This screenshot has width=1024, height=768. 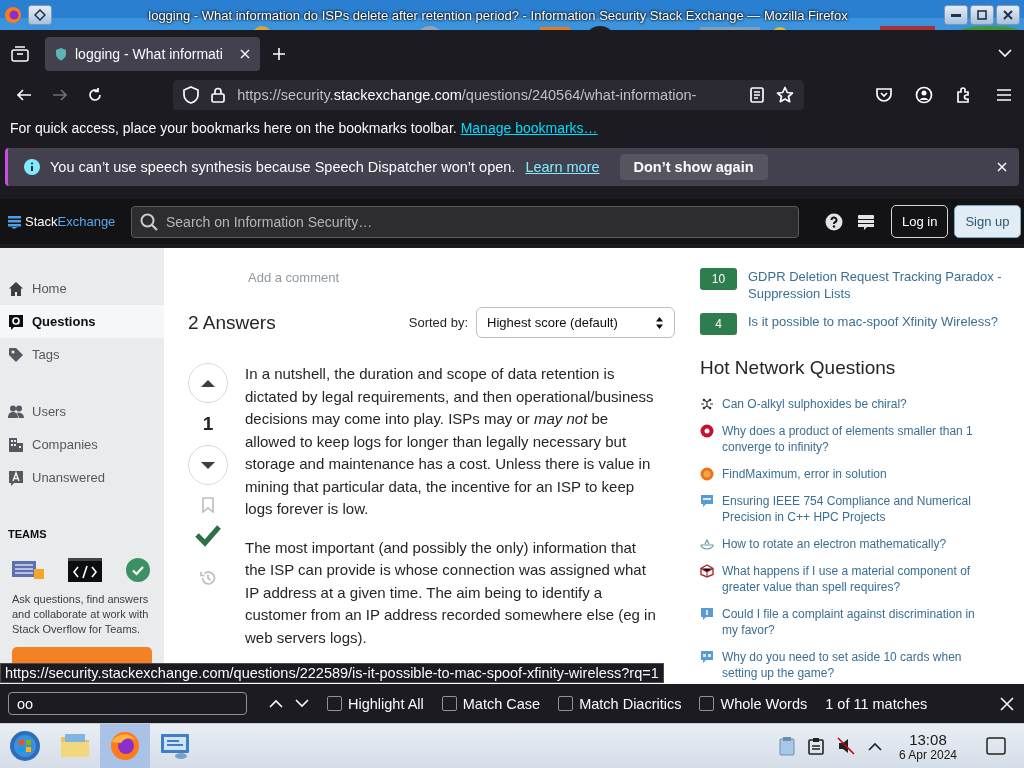 I want to click on section-heading: Hot Network Questions, so click(x=798, y=368).